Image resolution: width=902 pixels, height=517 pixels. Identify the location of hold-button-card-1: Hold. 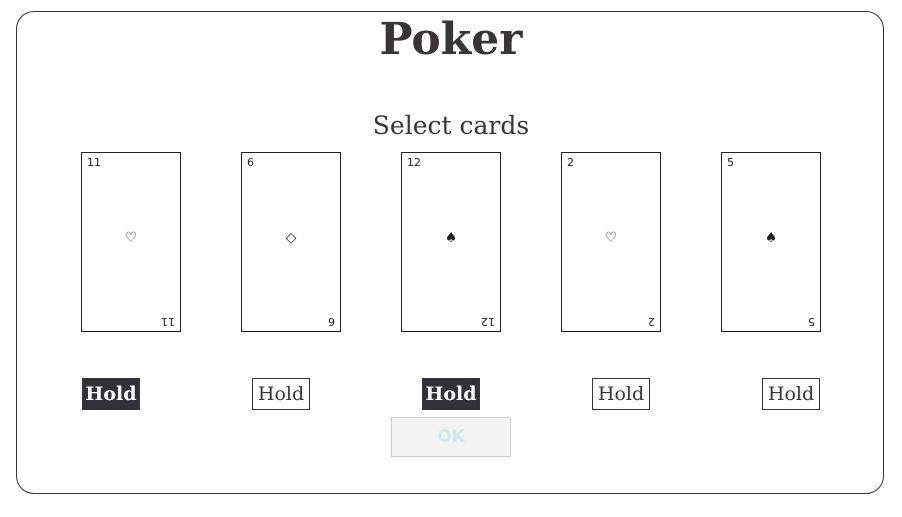
(111, 394).